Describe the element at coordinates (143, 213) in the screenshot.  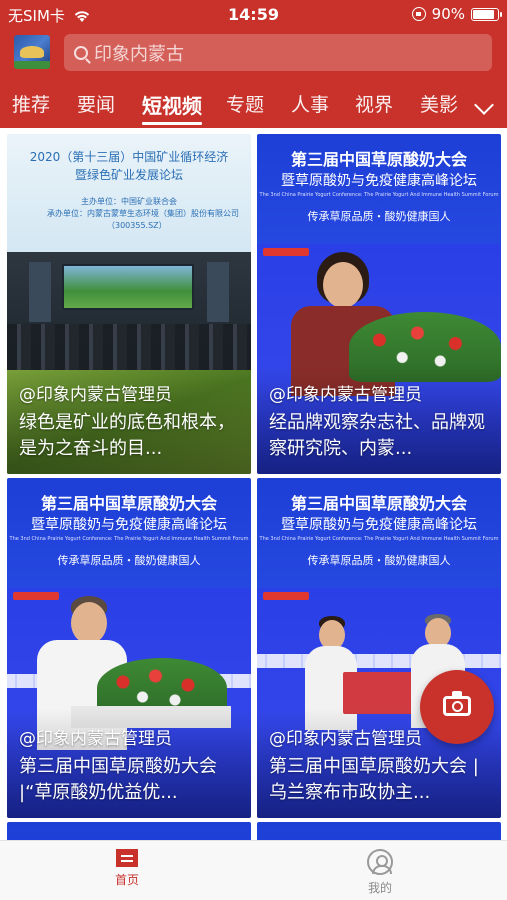
I see `thumbnail-host: 承办单位：内蒙古蒙草生态环境（集团）股份有限公司` at that location.